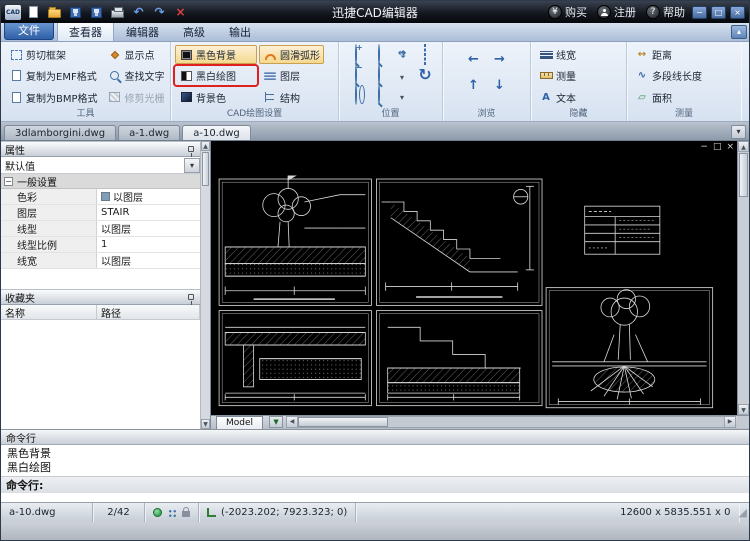  I want to click on scroll-down-icon: ▼, so click(205, 424).